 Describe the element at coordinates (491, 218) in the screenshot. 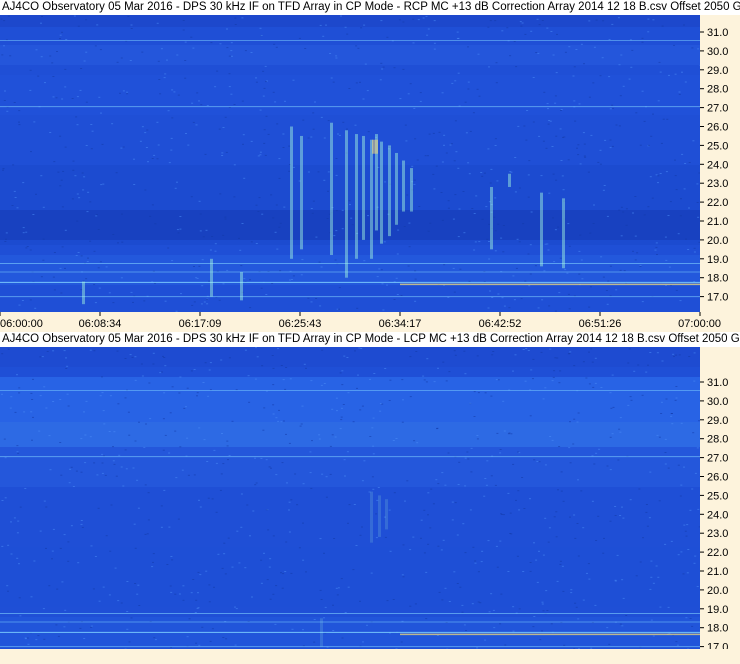

I see `burst-streak` at that location.